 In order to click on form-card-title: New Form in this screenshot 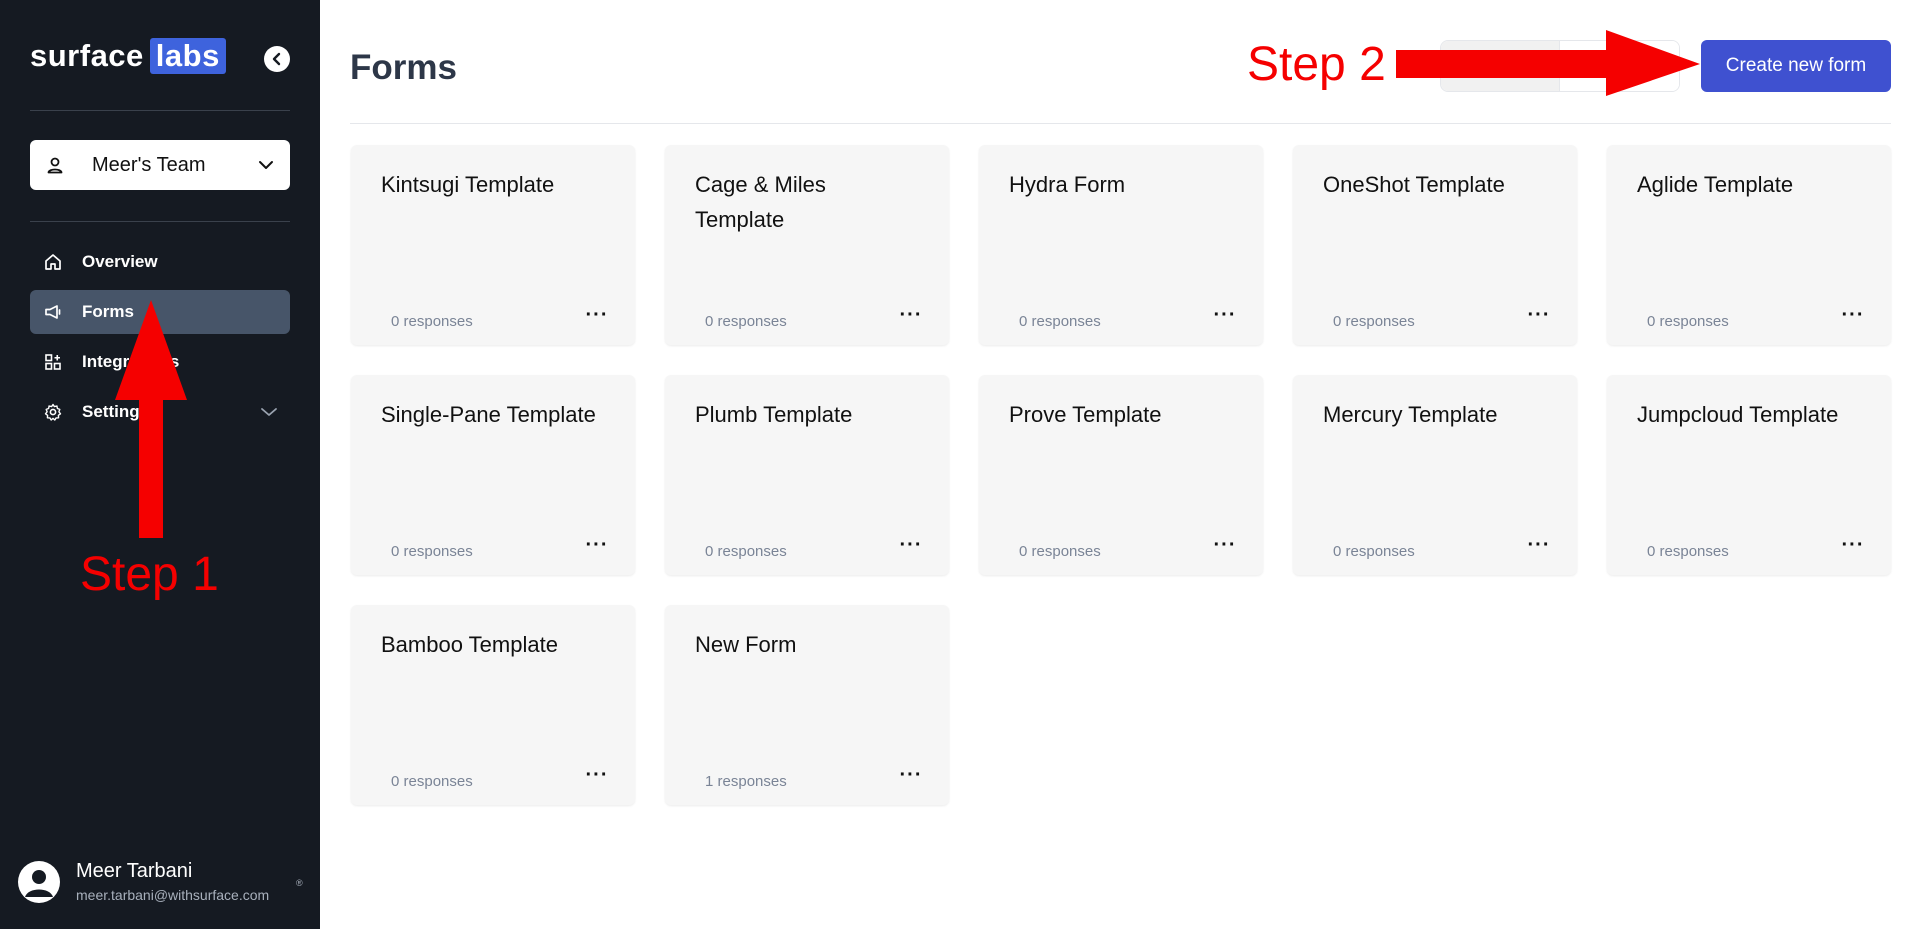, I will do `click(746, 644)`.